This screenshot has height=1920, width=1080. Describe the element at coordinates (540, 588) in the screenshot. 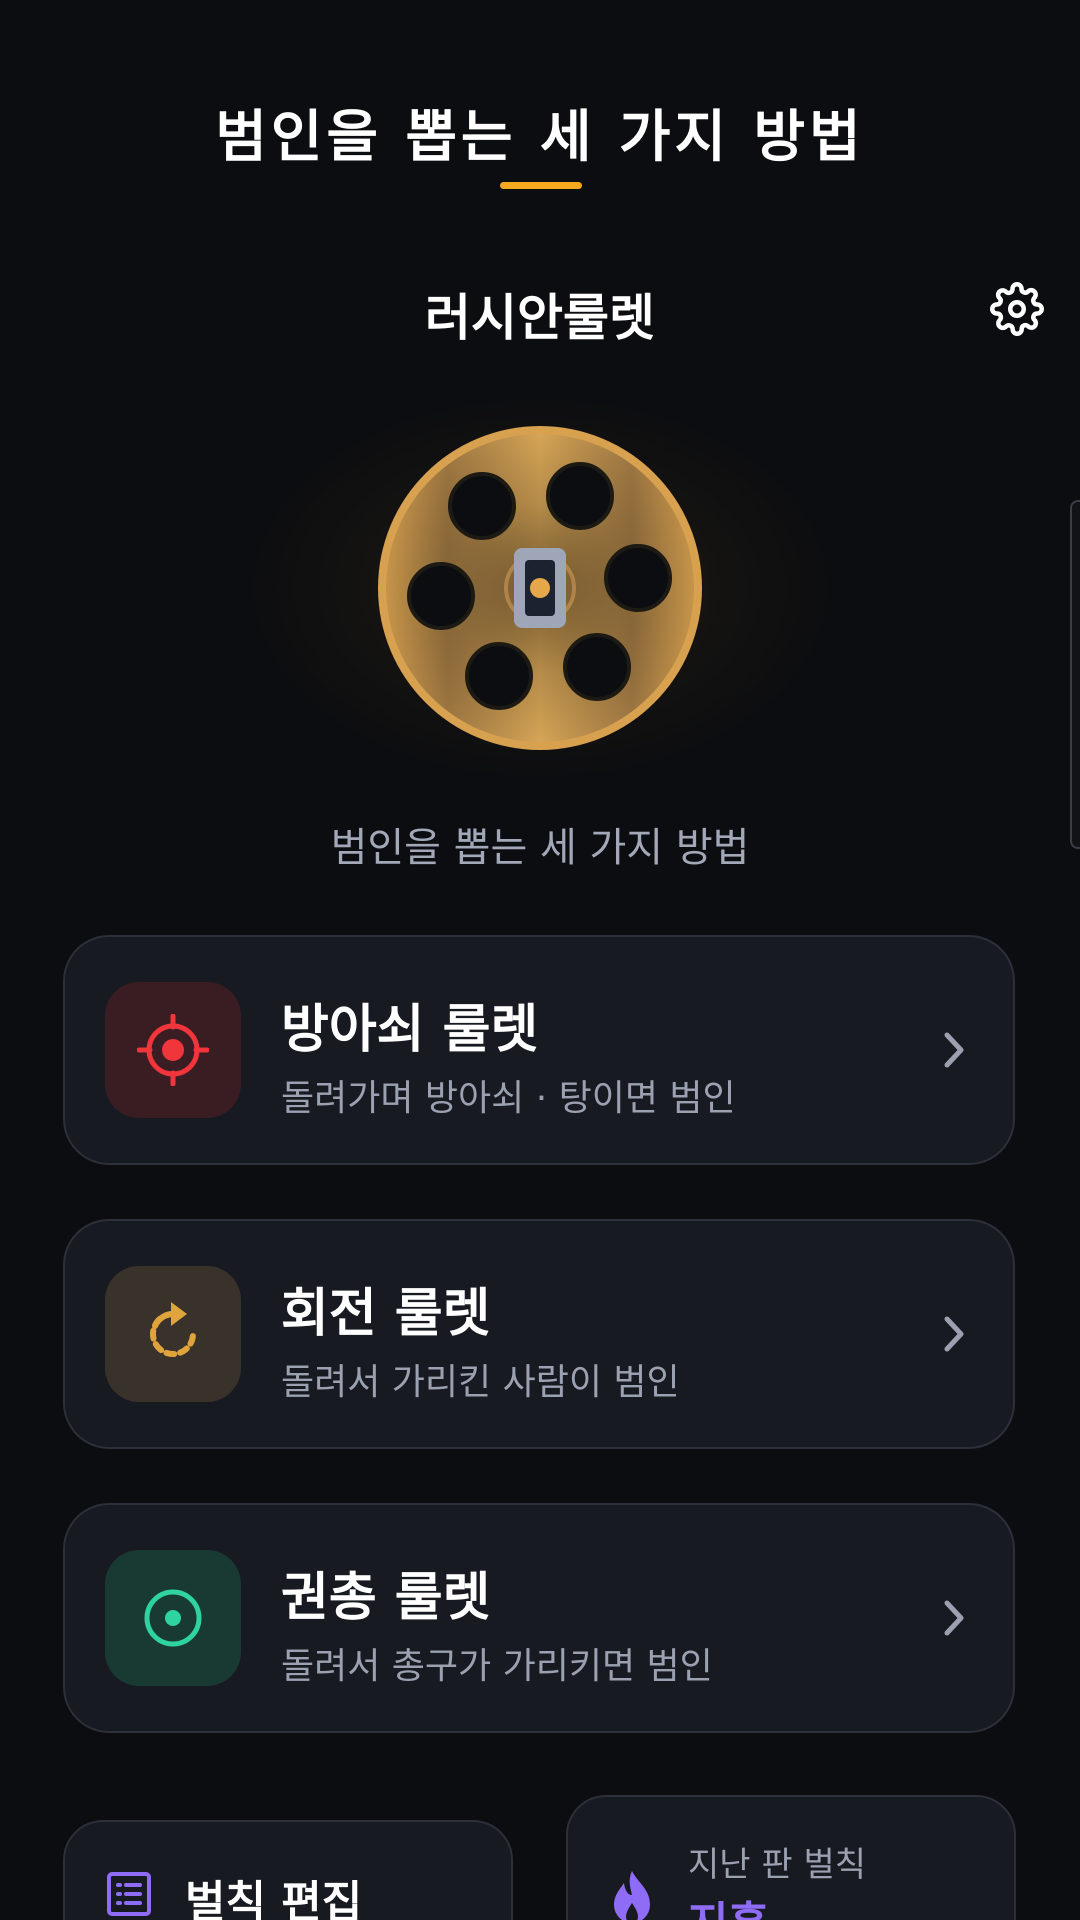

I see `revolver-cylinder` at that location.